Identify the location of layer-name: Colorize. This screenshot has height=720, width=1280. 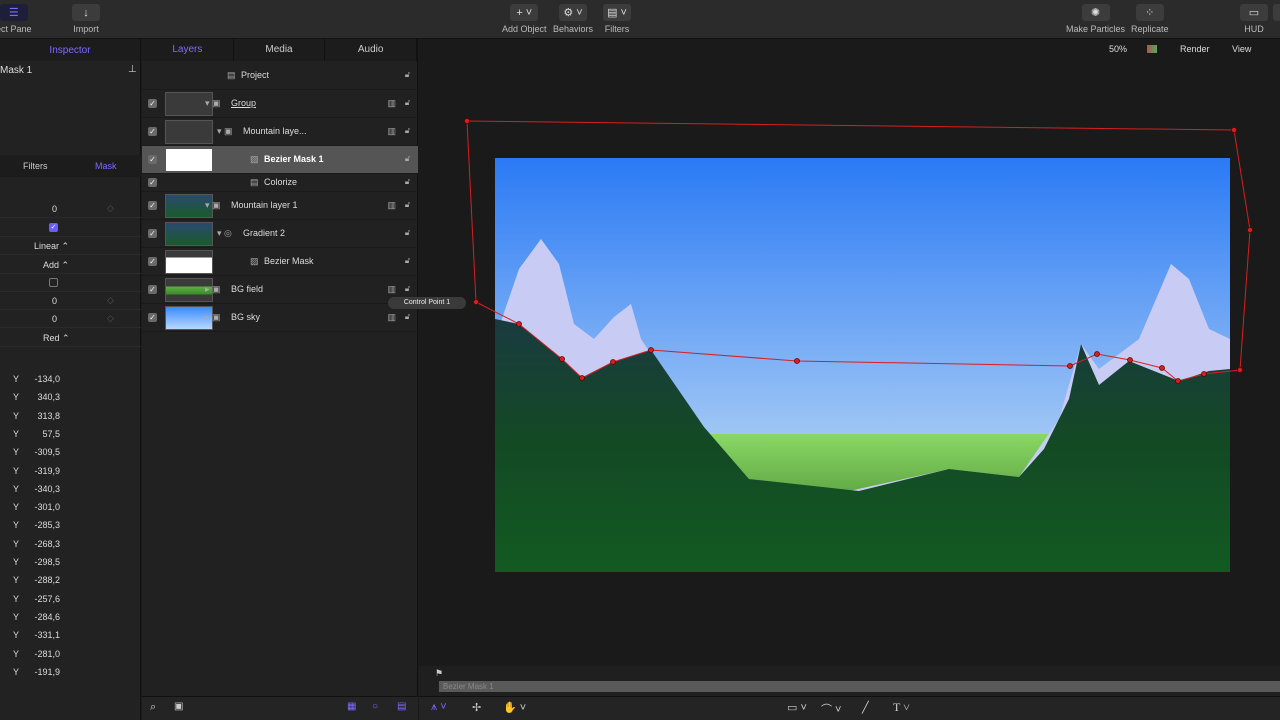
(280, 182).